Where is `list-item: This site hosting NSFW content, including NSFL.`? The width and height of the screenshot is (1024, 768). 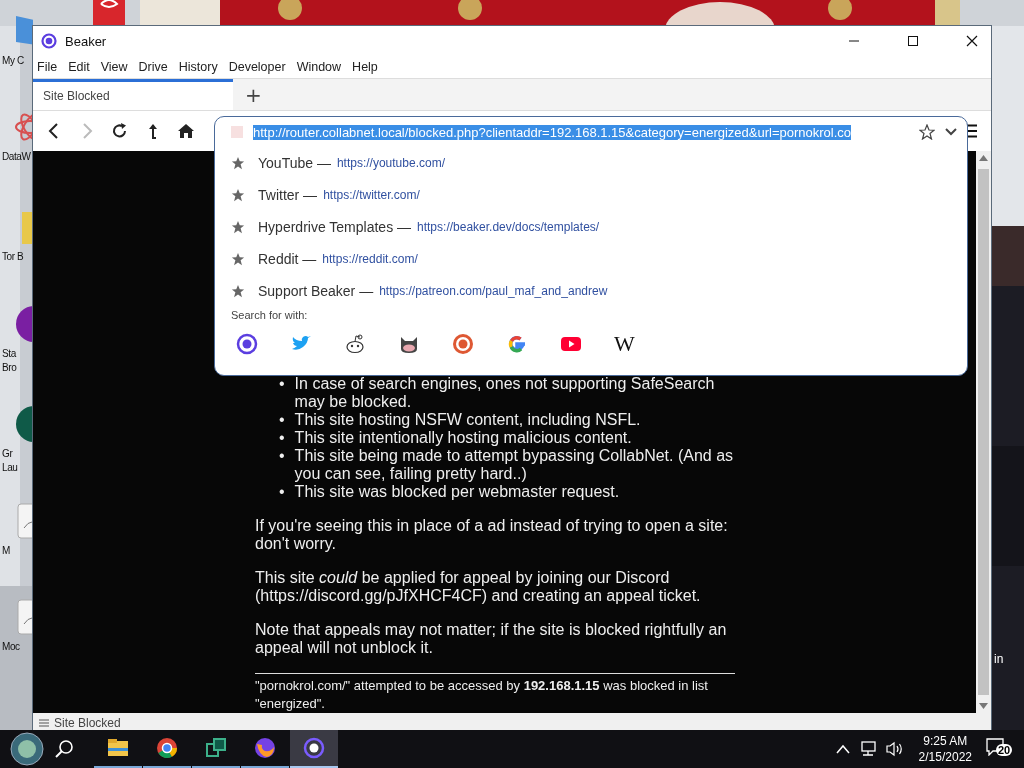 list-item: This site hosting NSFW content, including NSFL. is located at coordinates (467, 420).